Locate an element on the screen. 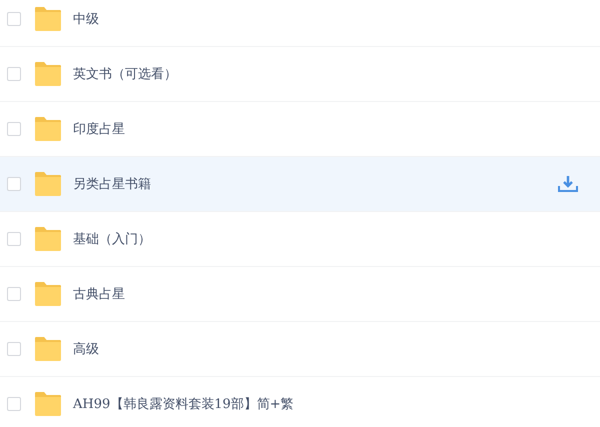  folder-name: 中级 is located at coordinates (325, 19).